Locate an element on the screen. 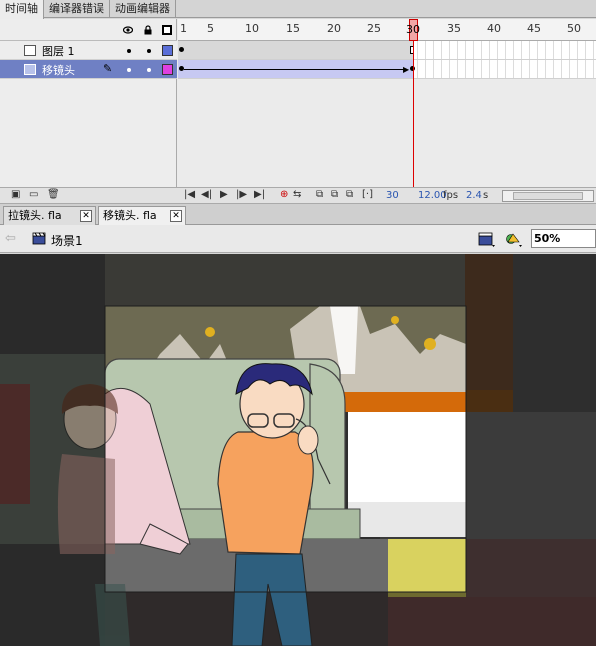 This screenshot has height=646, width=596. ruler-number: 5 is located at coordinates (210, 28).